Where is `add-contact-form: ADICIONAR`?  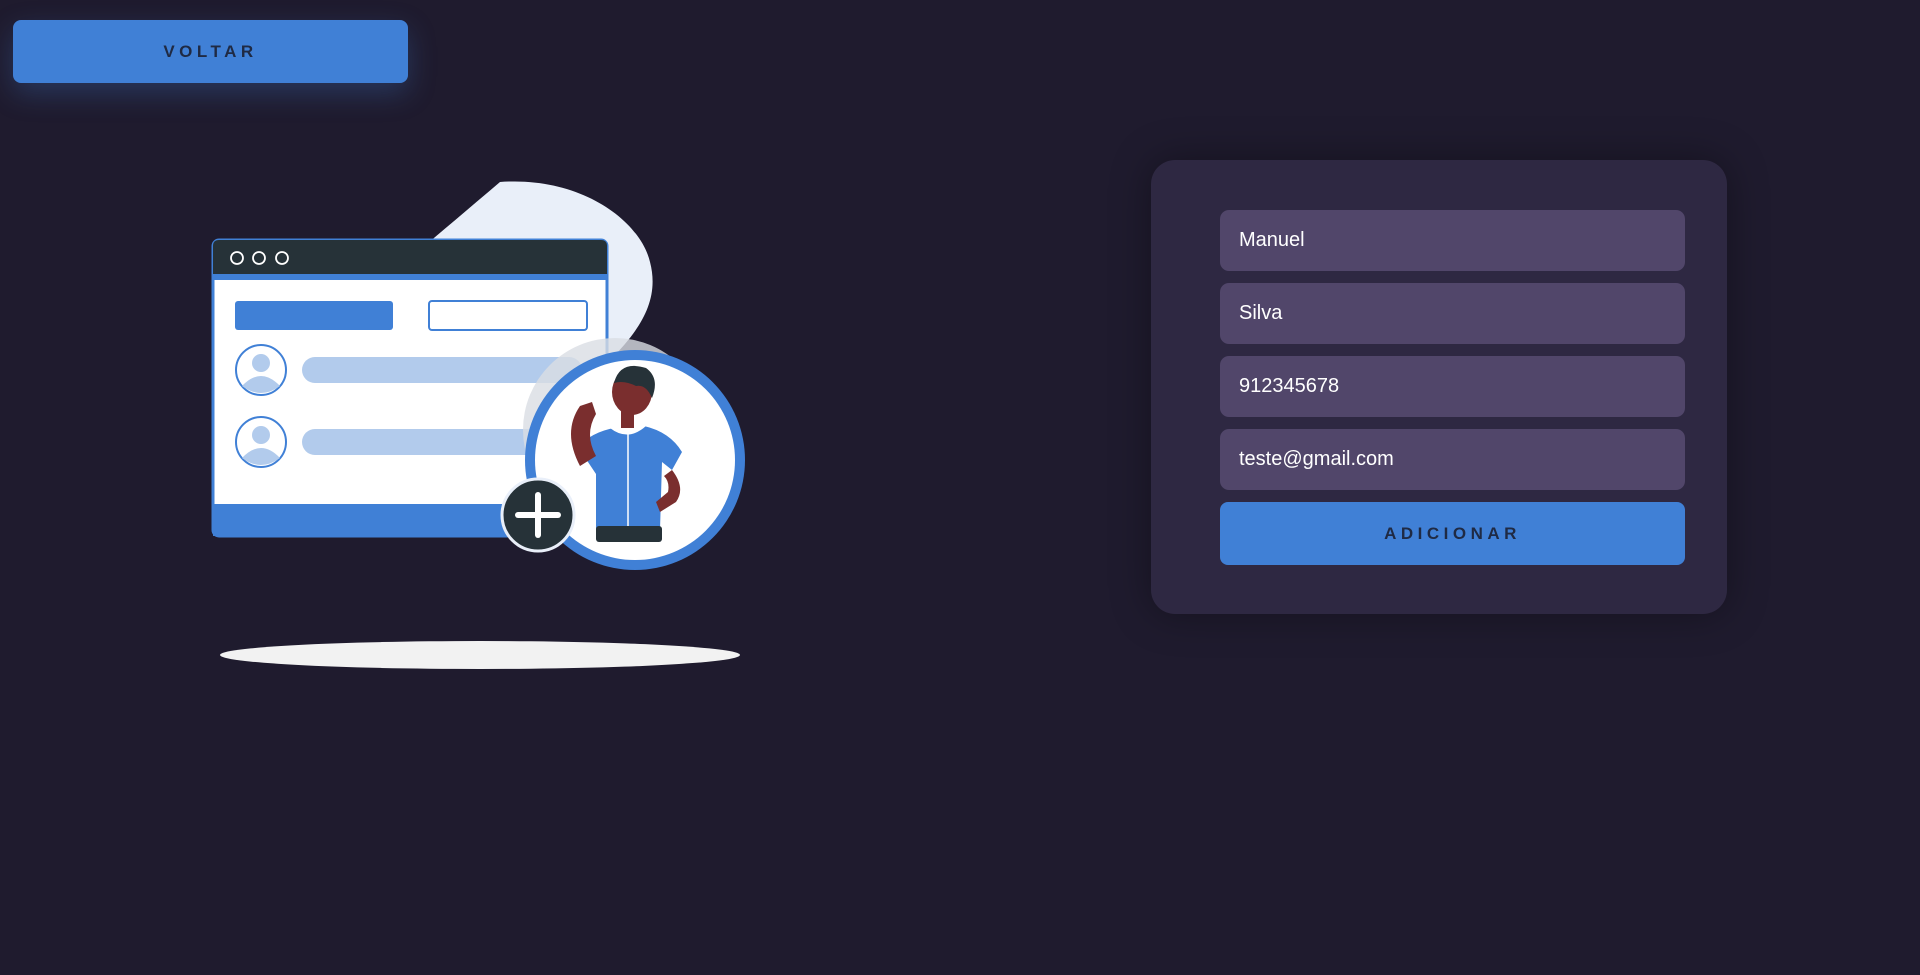
add-contact-form: ADICIONAR is located at coordinates (1439, 387).